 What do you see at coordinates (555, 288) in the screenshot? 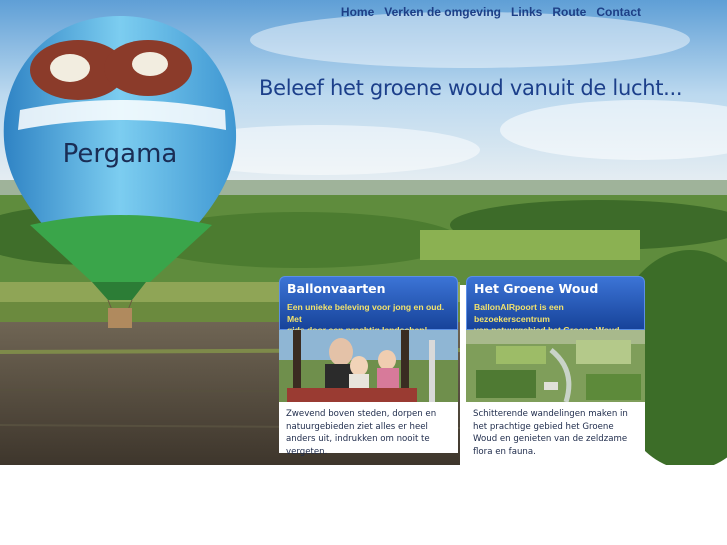
I see `card-title: Het Groene Woud` at bounding box center [555, 288].